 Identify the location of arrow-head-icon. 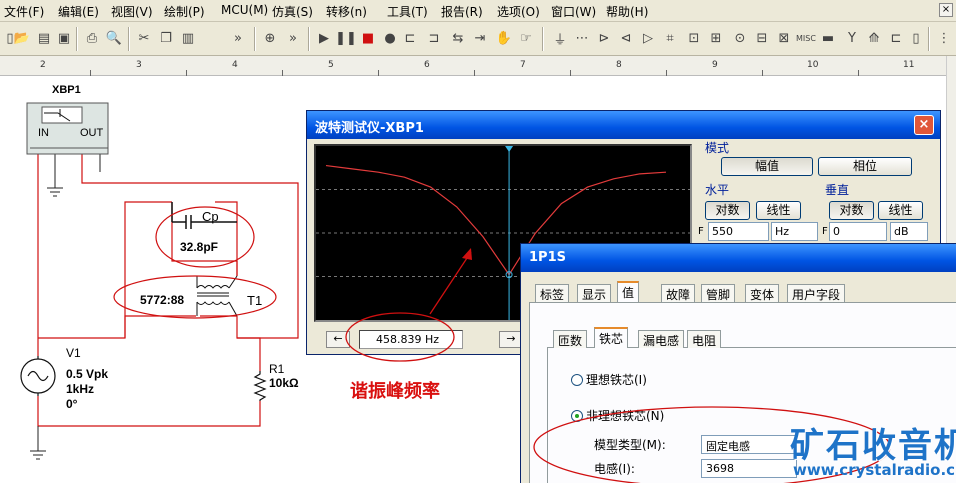
(467, 254).